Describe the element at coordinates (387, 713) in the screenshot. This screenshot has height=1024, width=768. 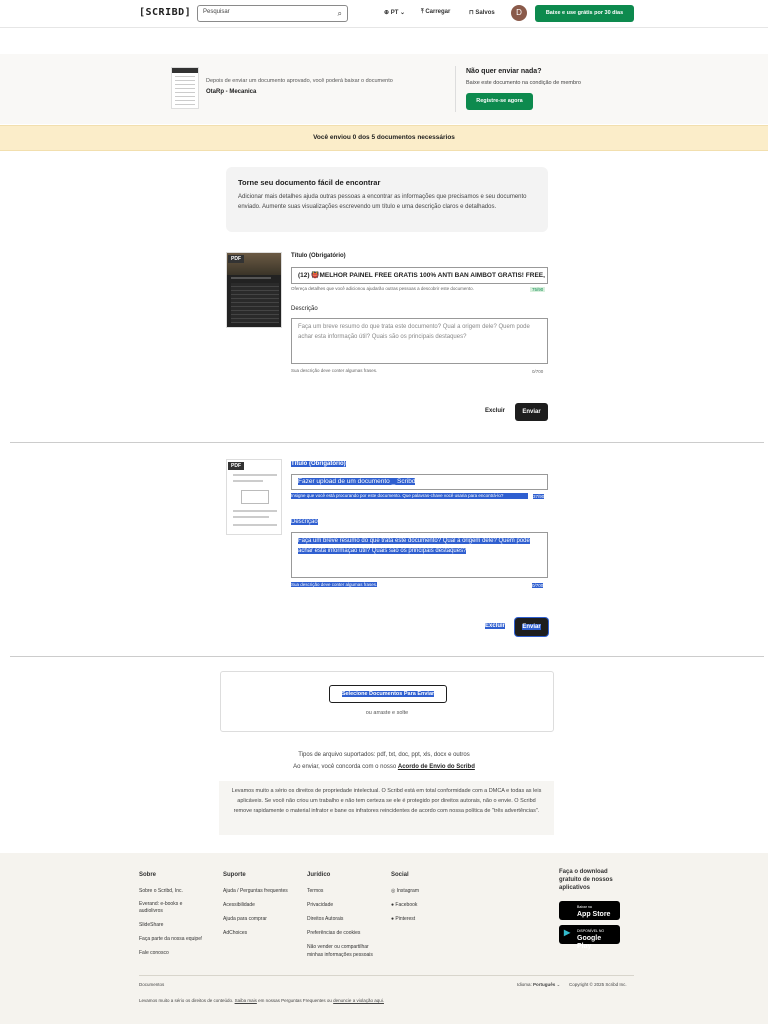
I see `drag-drop-text: ou arraste e solte` at that location.